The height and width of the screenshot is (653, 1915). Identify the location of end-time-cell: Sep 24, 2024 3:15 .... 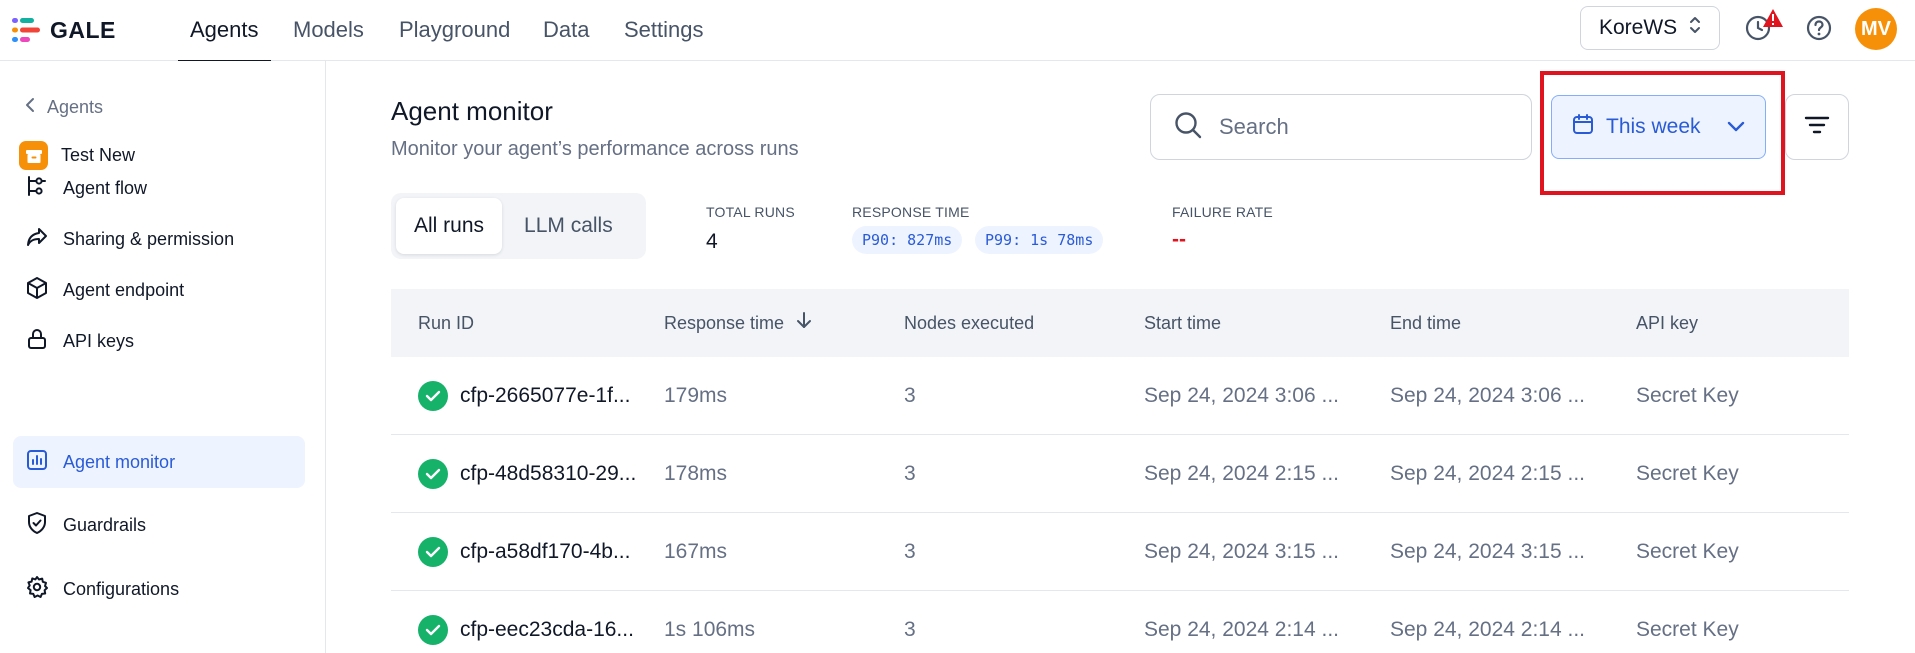
(1487, 551).